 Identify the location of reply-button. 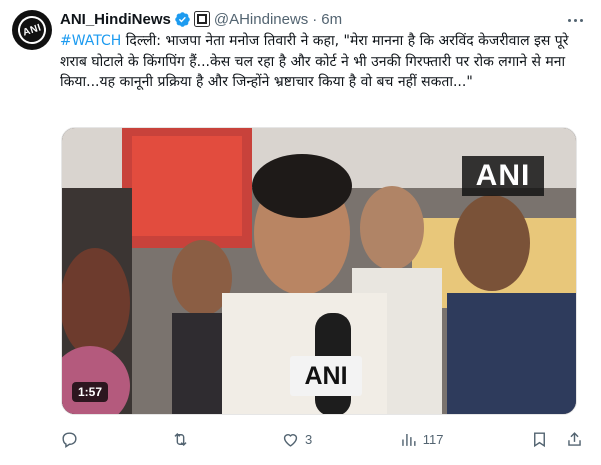
(72, 439).